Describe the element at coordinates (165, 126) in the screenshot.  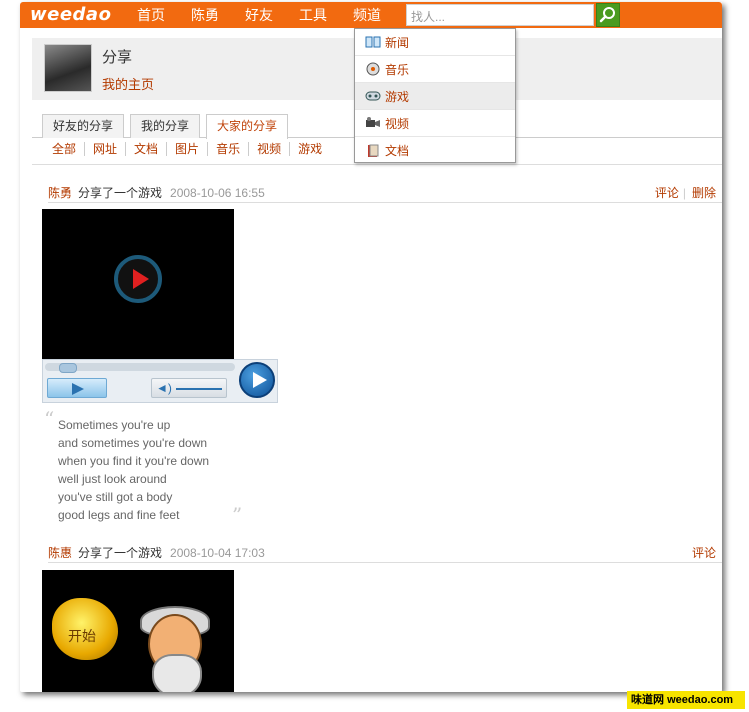
I see `tab-my-shares: 我的分享` at that location.